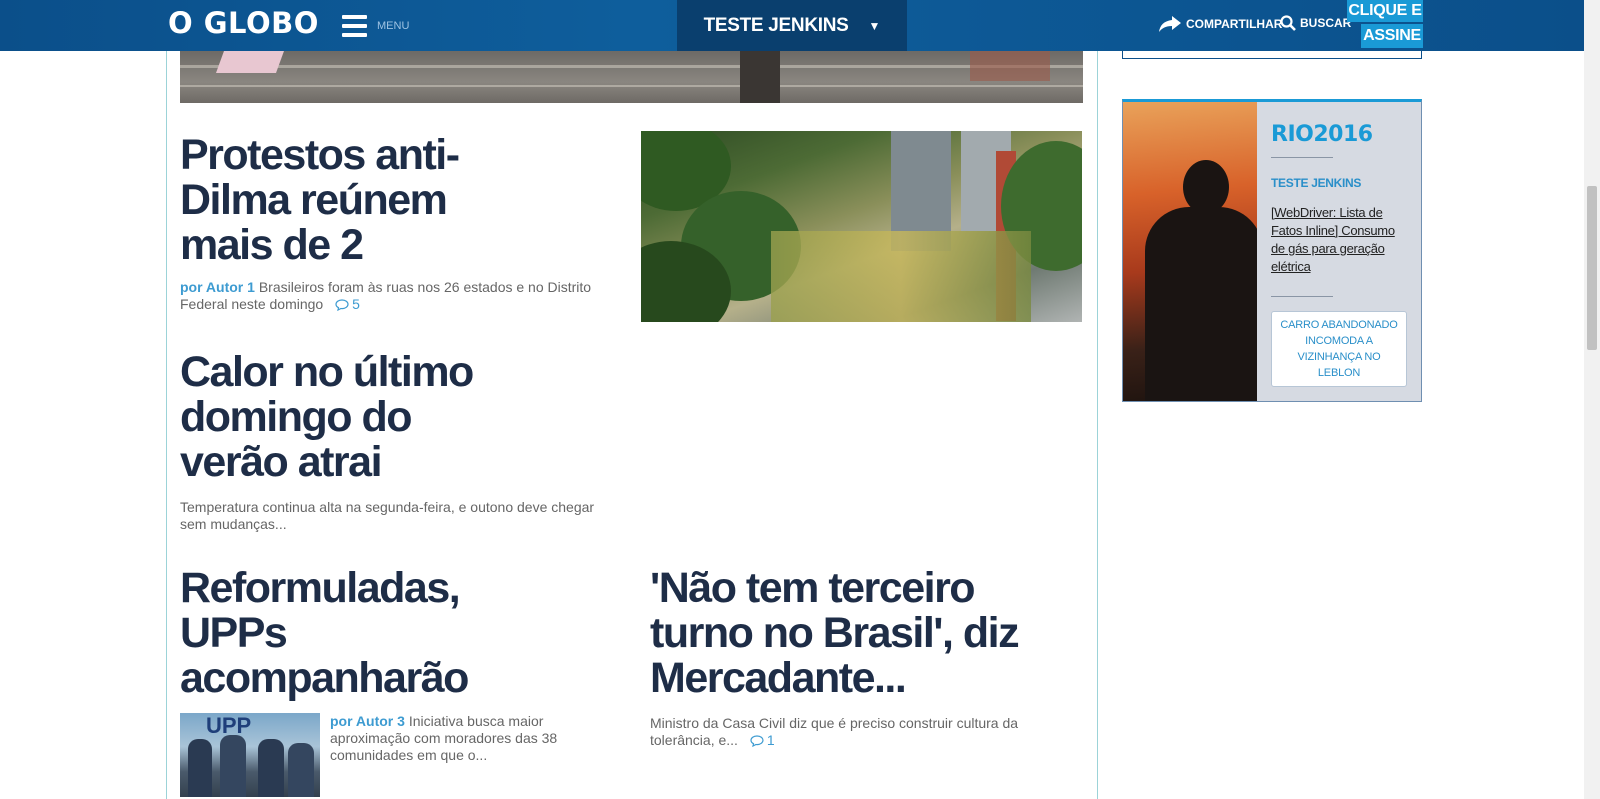 The width and height of the screenshot is (1600, 799). Describe the element at coordinates (217, 287) in the screenshot. I see `author-link: por Autor 1` at that location.